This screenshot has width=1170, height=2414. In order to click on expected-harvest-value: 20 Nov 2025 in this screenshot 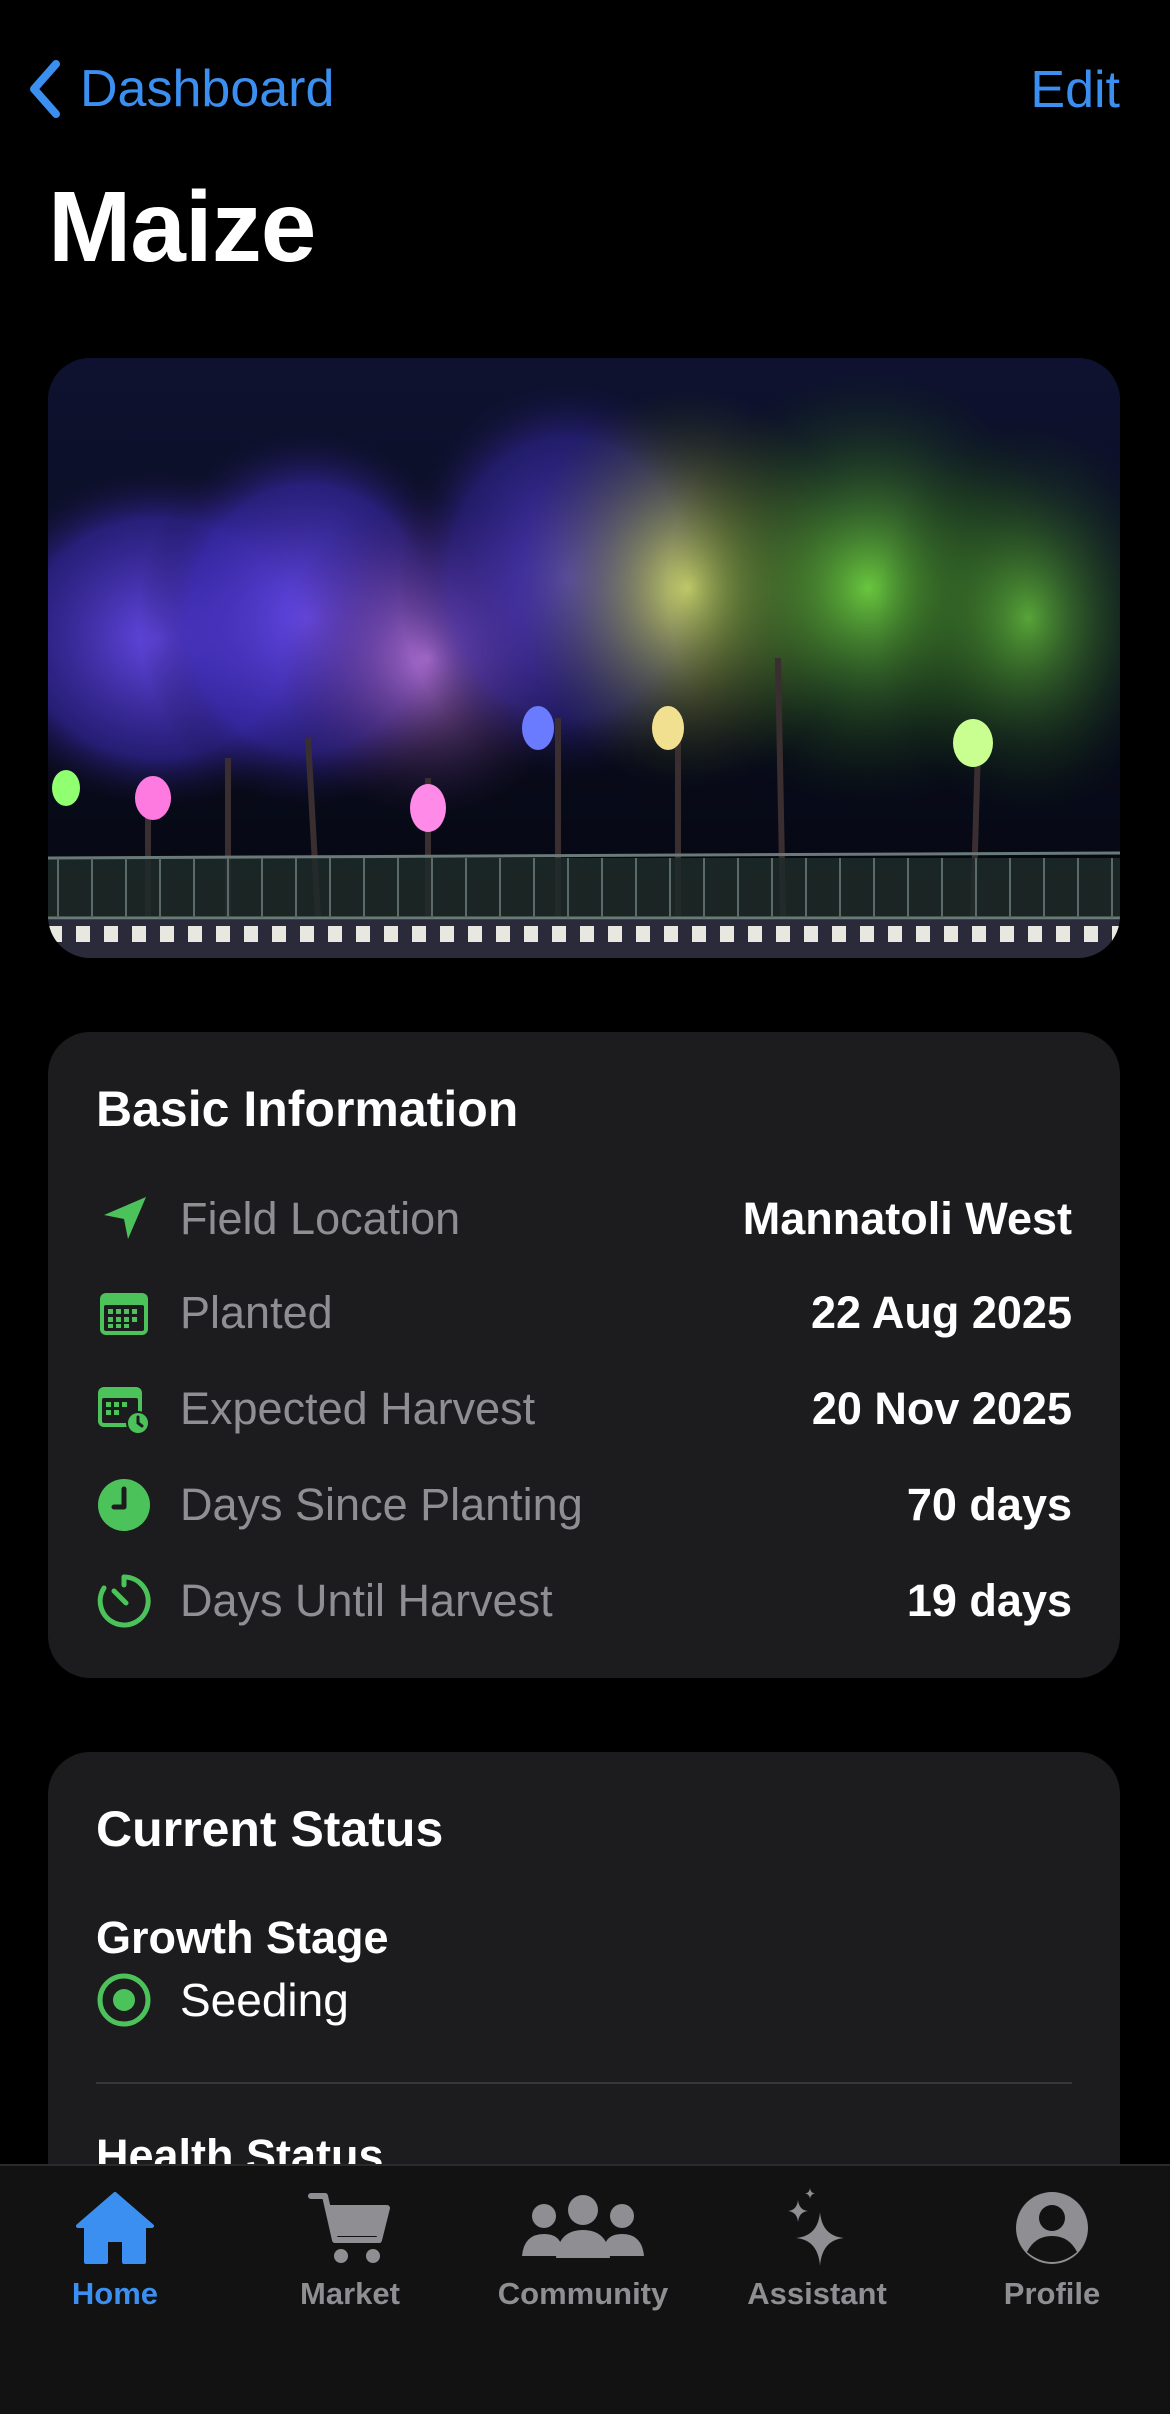, I will do `click(941, 1408)`.